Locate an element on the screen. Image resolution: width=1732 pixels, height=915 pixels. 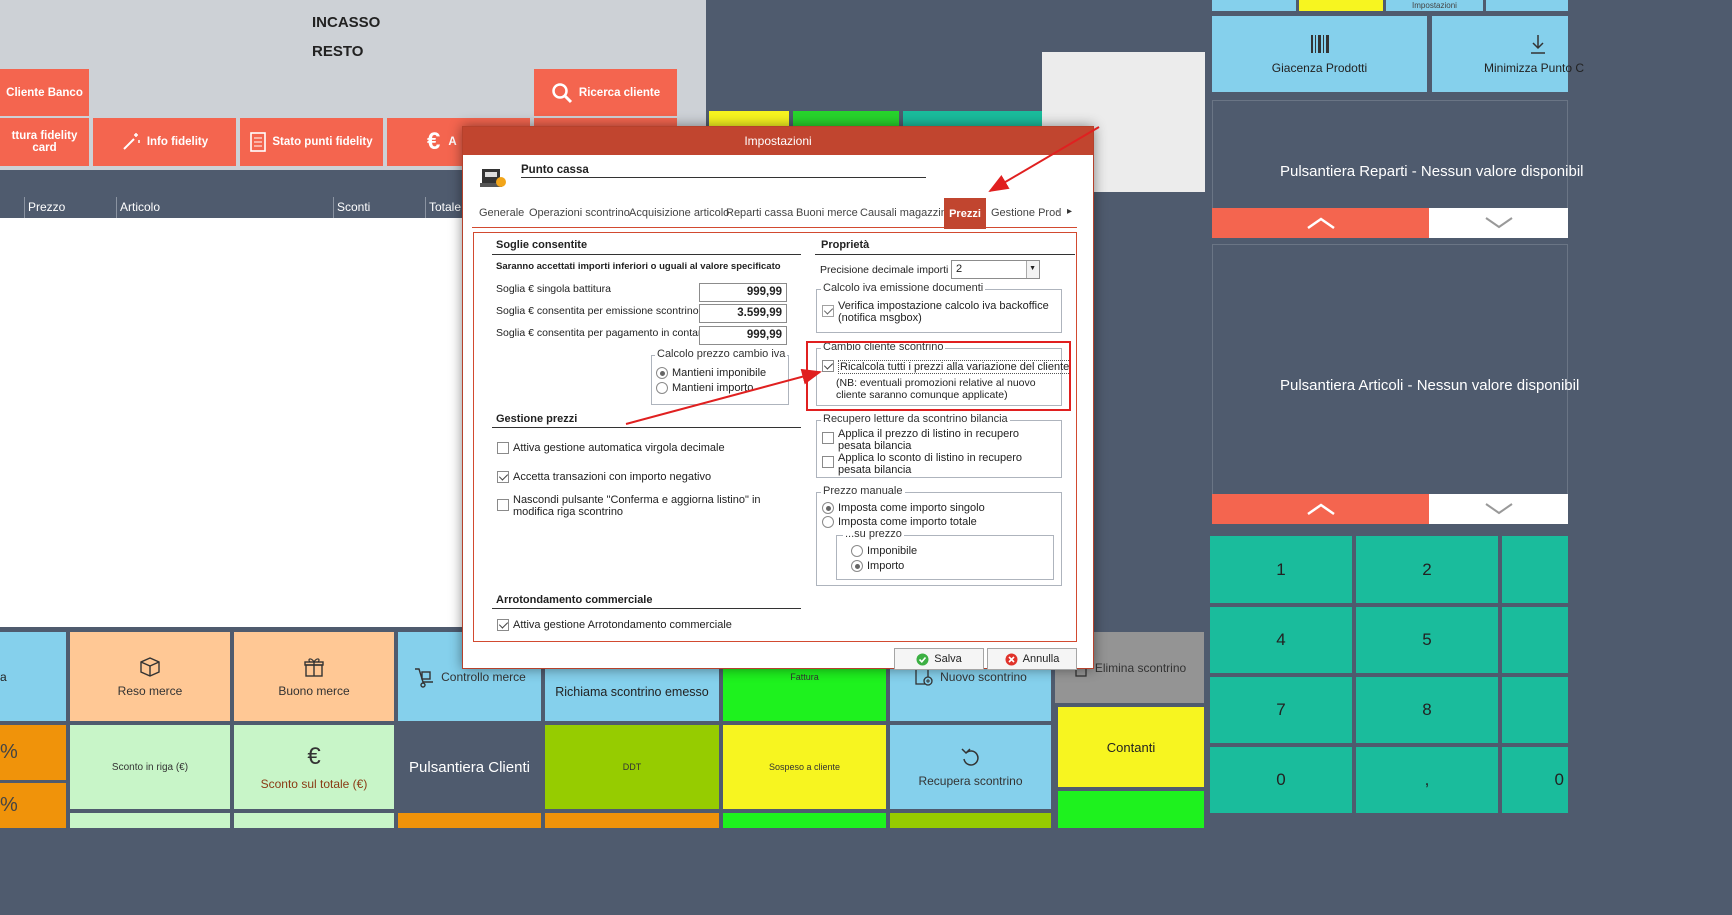
arrow-to-cambio-cliente is located at coordinates (723, 396).